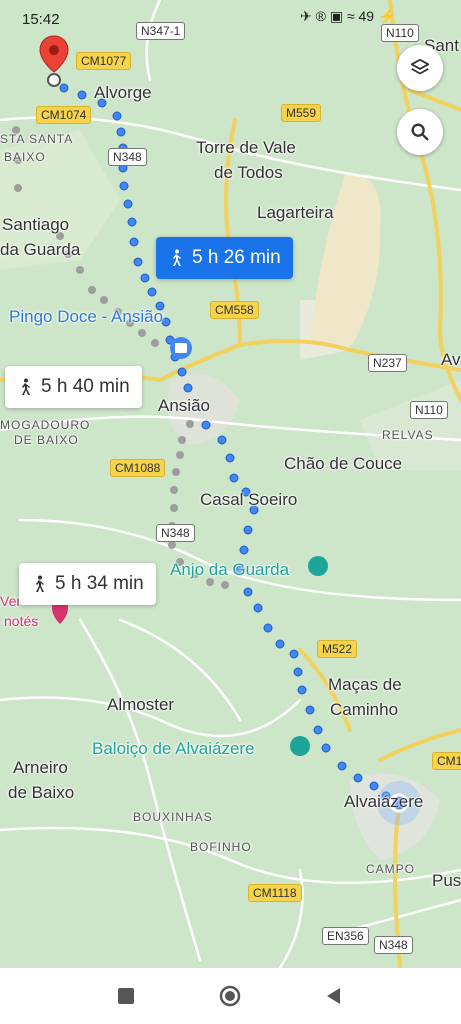 This screenshot has width=461, height=1024. I want to click on town-label: Maças de, so click(365, 684).